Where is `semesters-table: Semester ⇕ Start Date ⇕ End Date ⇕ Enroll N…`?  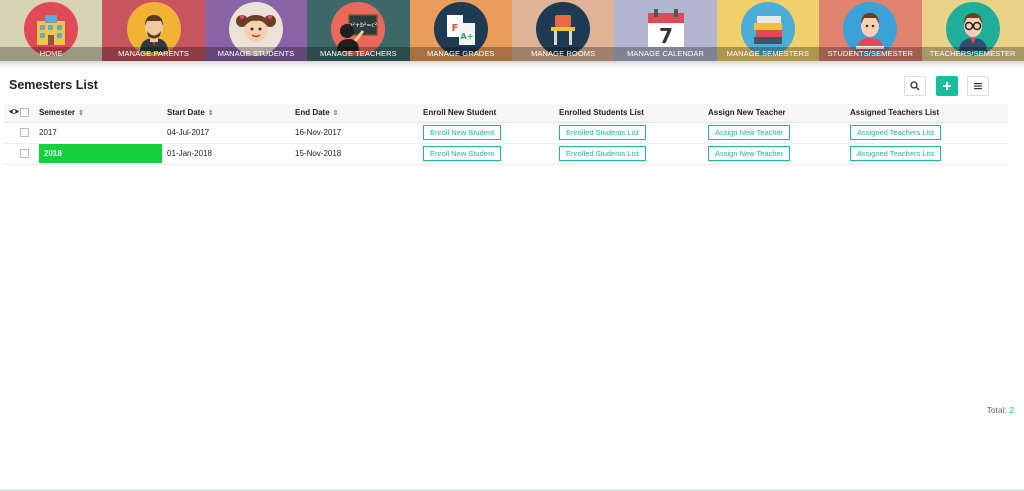
semesters-table: Semester ⇕ Start Date ⇕ End Date ⇕ Enroll N… is located at coordinates (506, 134).